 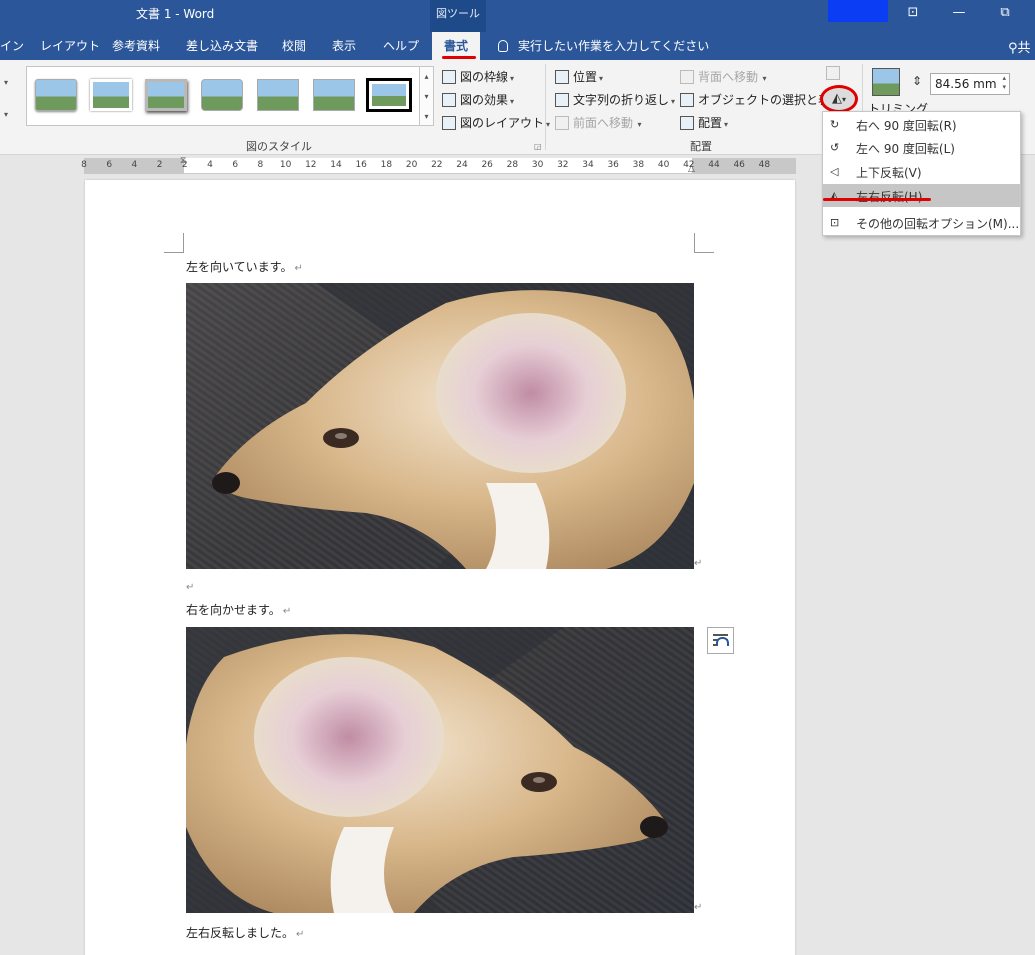 What do you see at coordinates (761, 99) in the screenshot?
I see `selection-pane-button: オブジェクトの選択と表示` at bounding box center [761, 99].